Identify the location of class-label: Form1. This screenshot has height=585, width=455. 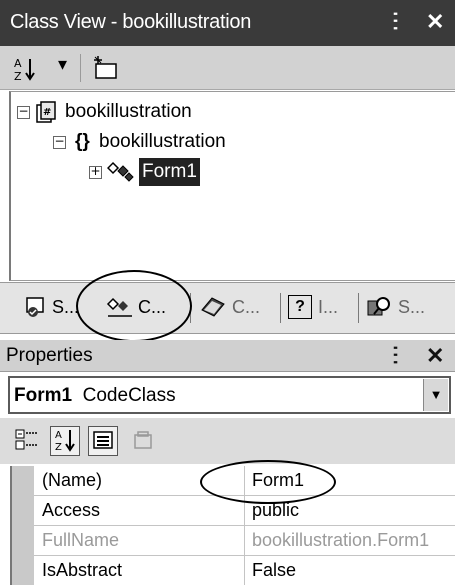
(169, 172).